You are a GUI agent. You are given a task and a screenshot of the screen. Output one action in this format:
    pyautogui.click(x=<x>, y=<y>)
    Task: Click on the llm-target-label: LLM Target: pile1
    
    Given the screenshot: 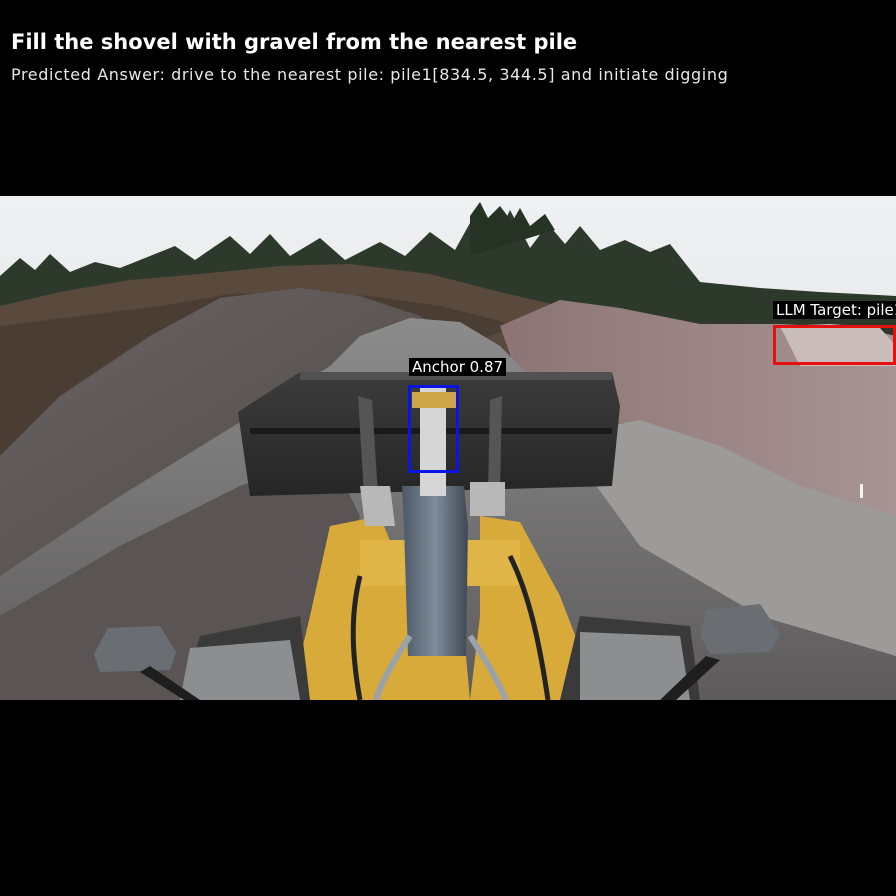 What is the action you would take?
    pyautogui.click(x=834, y=310)
    